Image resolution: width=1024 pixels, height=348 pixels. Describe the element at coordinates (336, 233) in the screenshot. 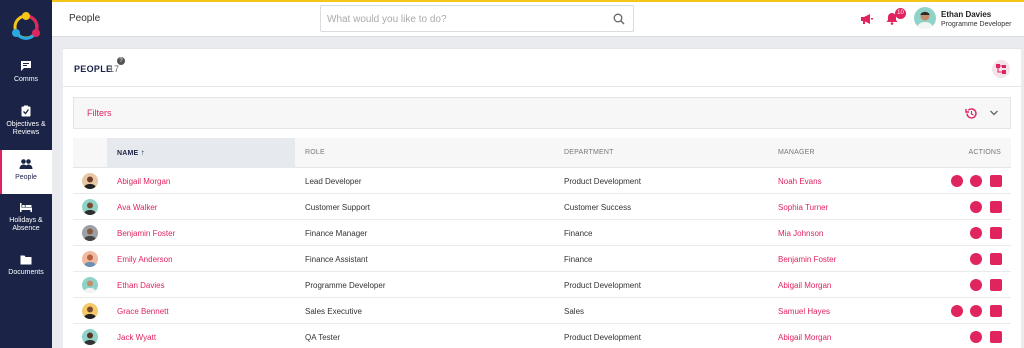

I see `person-role: Finance Manager` at that location.